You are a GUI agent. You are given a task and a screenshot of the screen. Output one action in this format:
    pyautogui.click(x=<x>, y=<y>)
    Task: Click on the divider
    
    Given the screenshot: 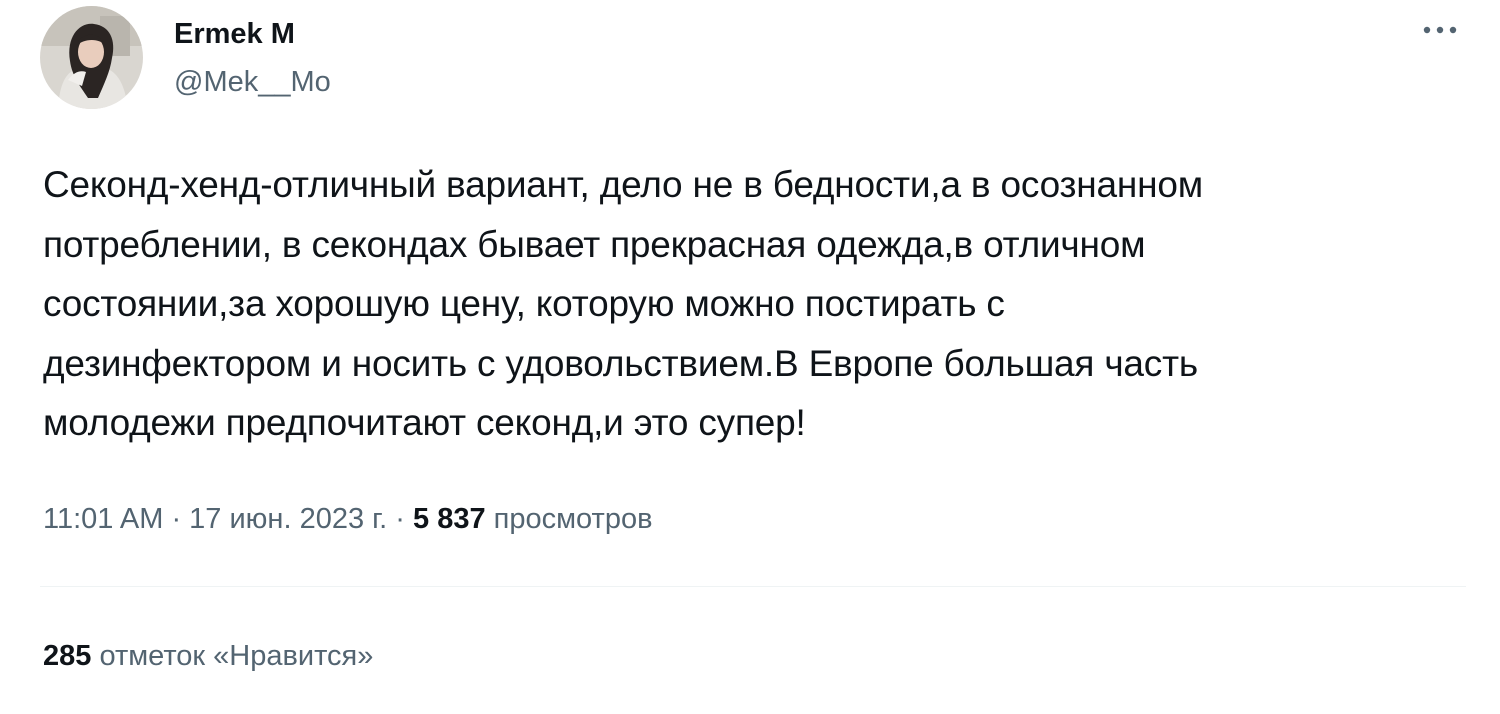 What is the action you would take?
    pyautogui.click(x=753, y=586)
    